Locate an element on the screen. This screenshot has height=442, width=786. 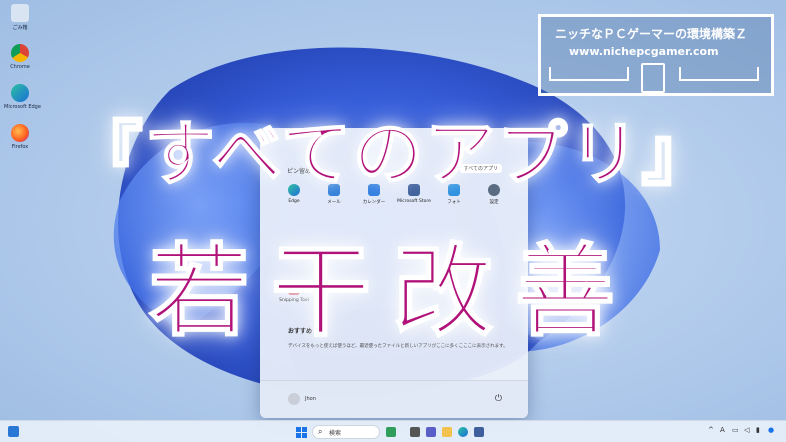
search-icon: ⌕ is located at coordinates (320, 431).